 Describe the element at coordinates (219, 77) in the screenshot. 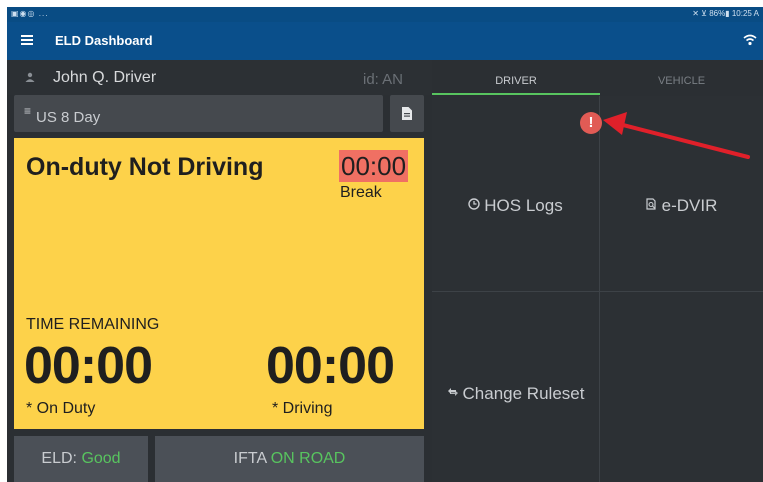

I see `driver-row: John Q. Driver id: AN` at that location.